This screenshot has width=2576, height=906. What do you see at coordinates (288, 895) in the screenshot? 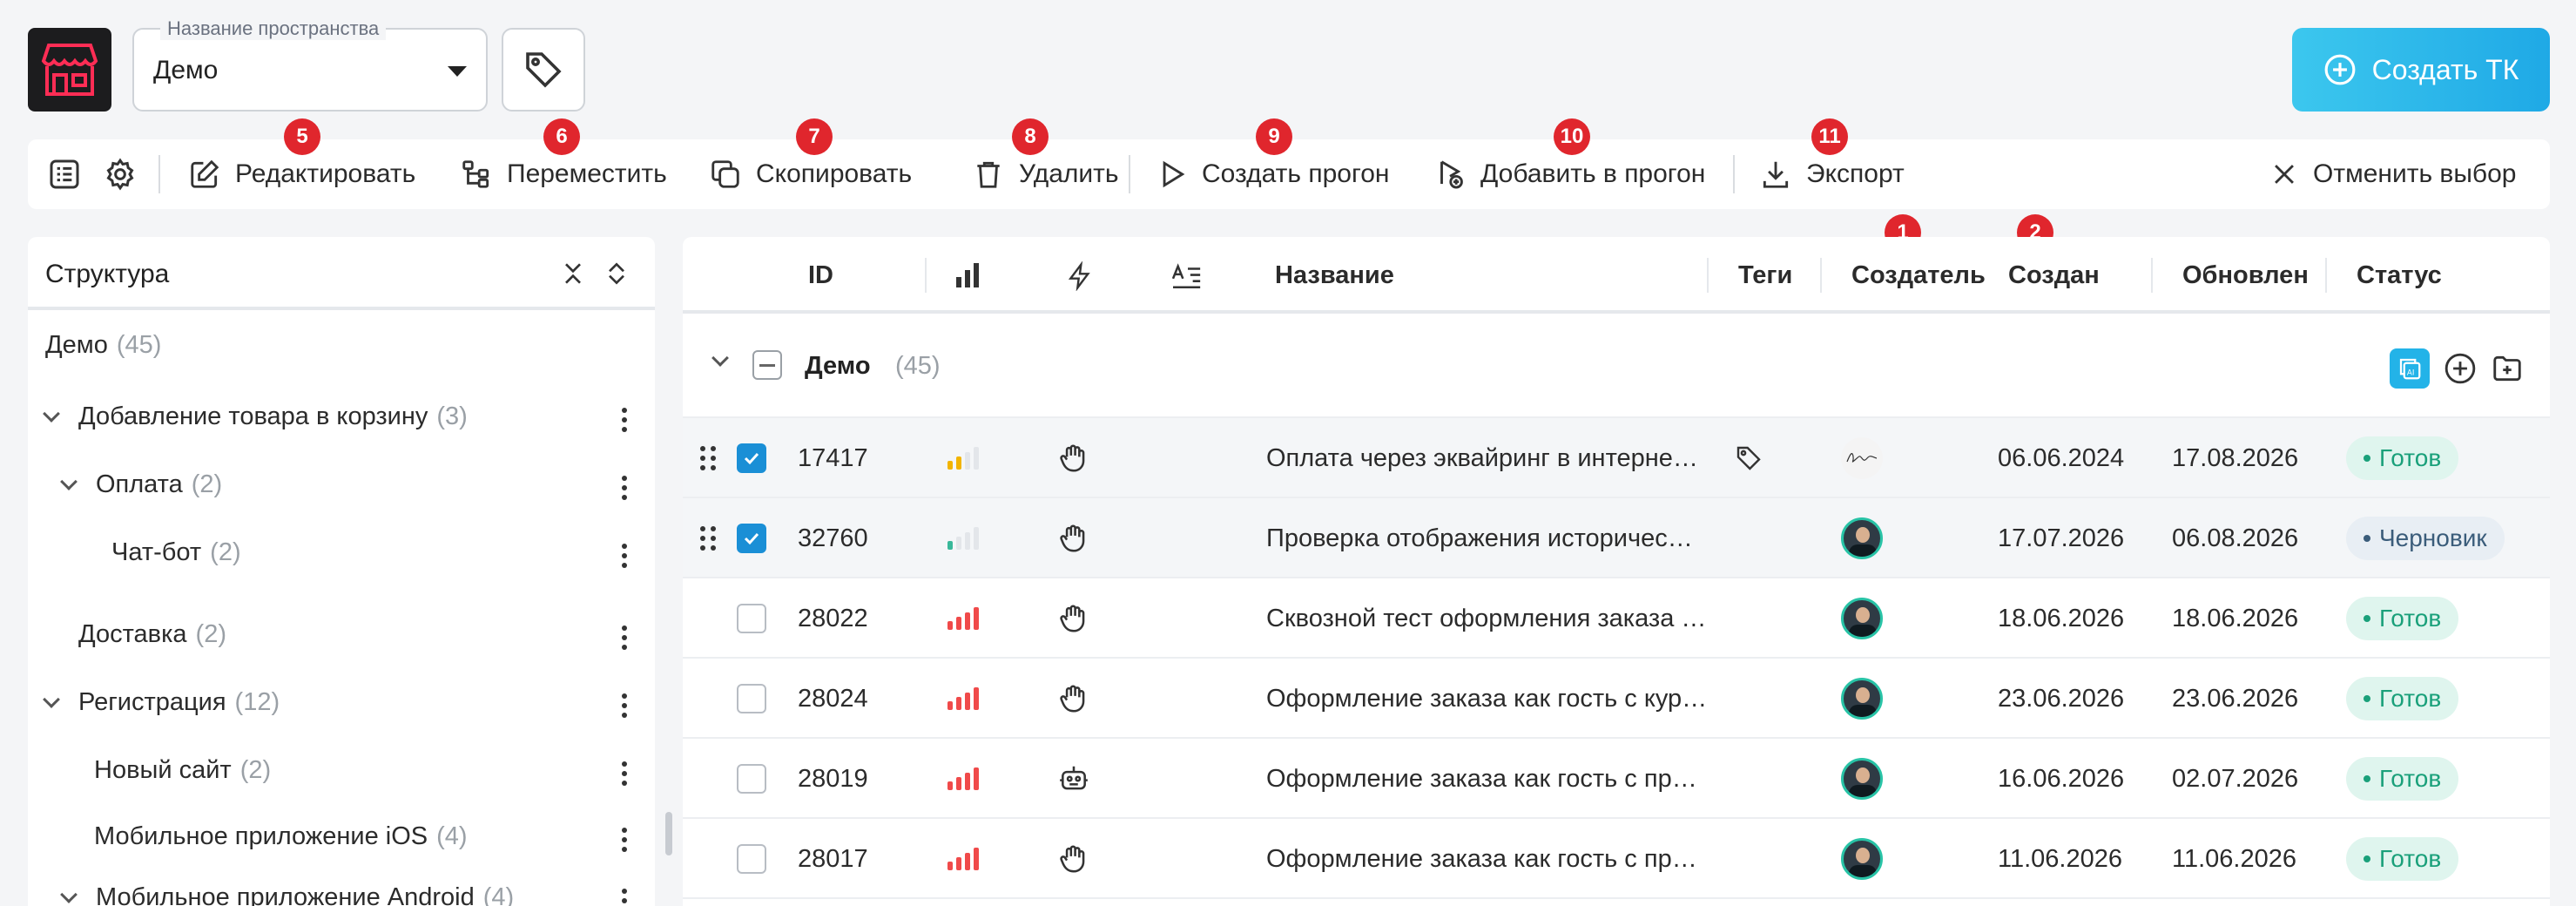
I see `tree-item-mobile-android: Мобильное приложение Android (4)` at bounding box center [288, 895].